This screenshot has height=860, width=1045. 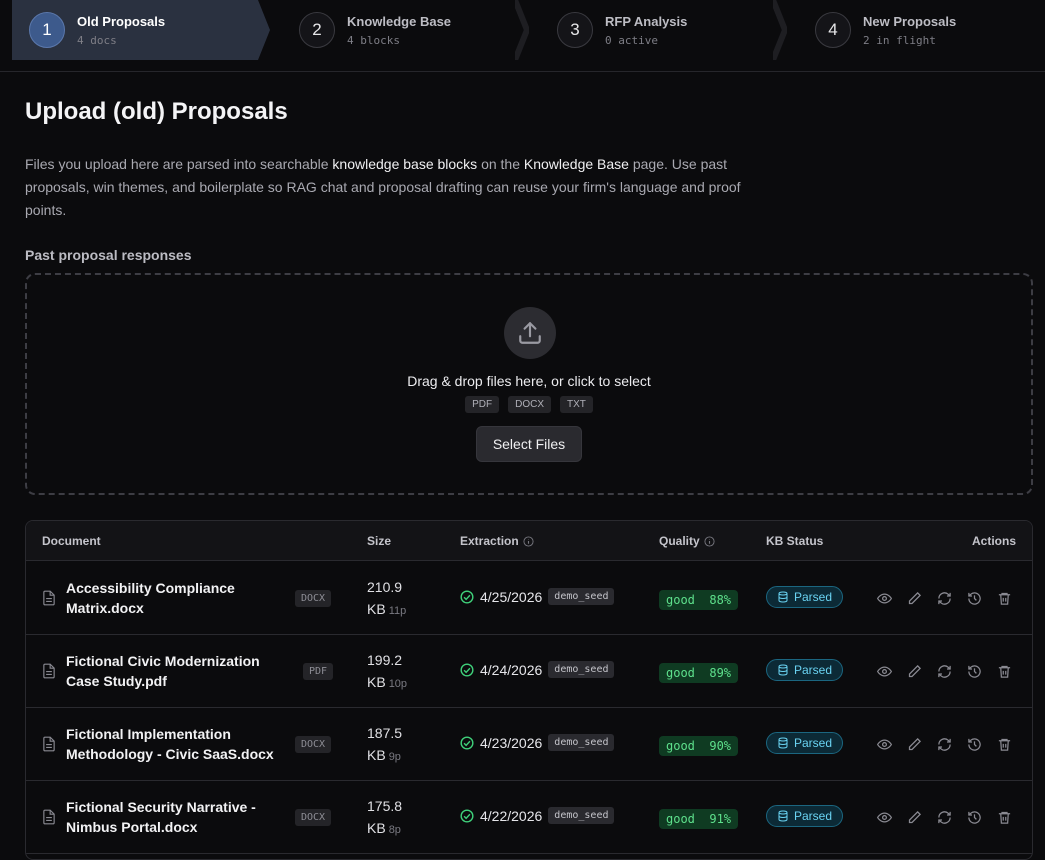 What do you see at coordinates (387, 598) in the screenshot?
I see `file-size: 210.9 KB 11p` at bounding box center [387, 598].